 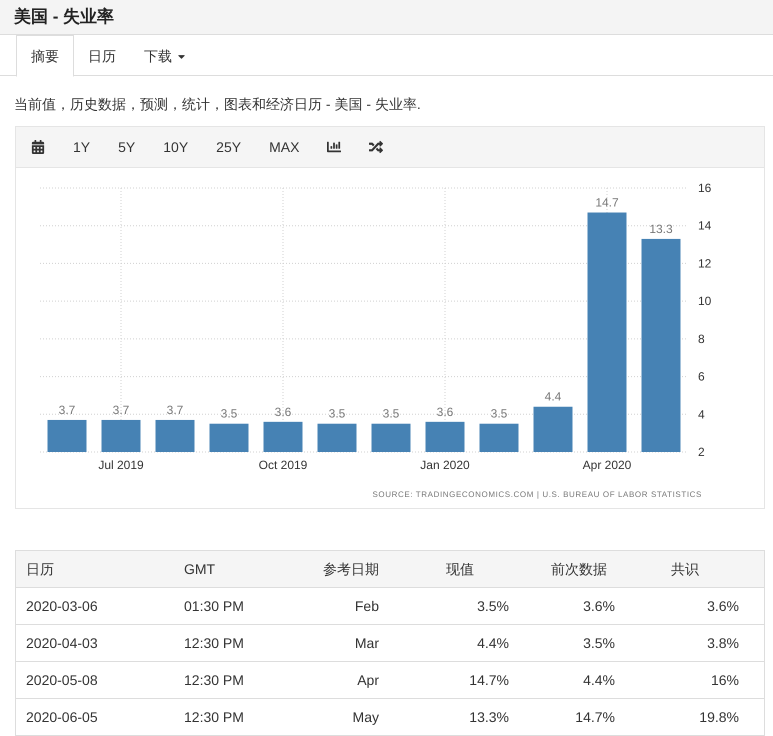 I want to click on bar-value-label: 14.7, so click(x=607, y=203).